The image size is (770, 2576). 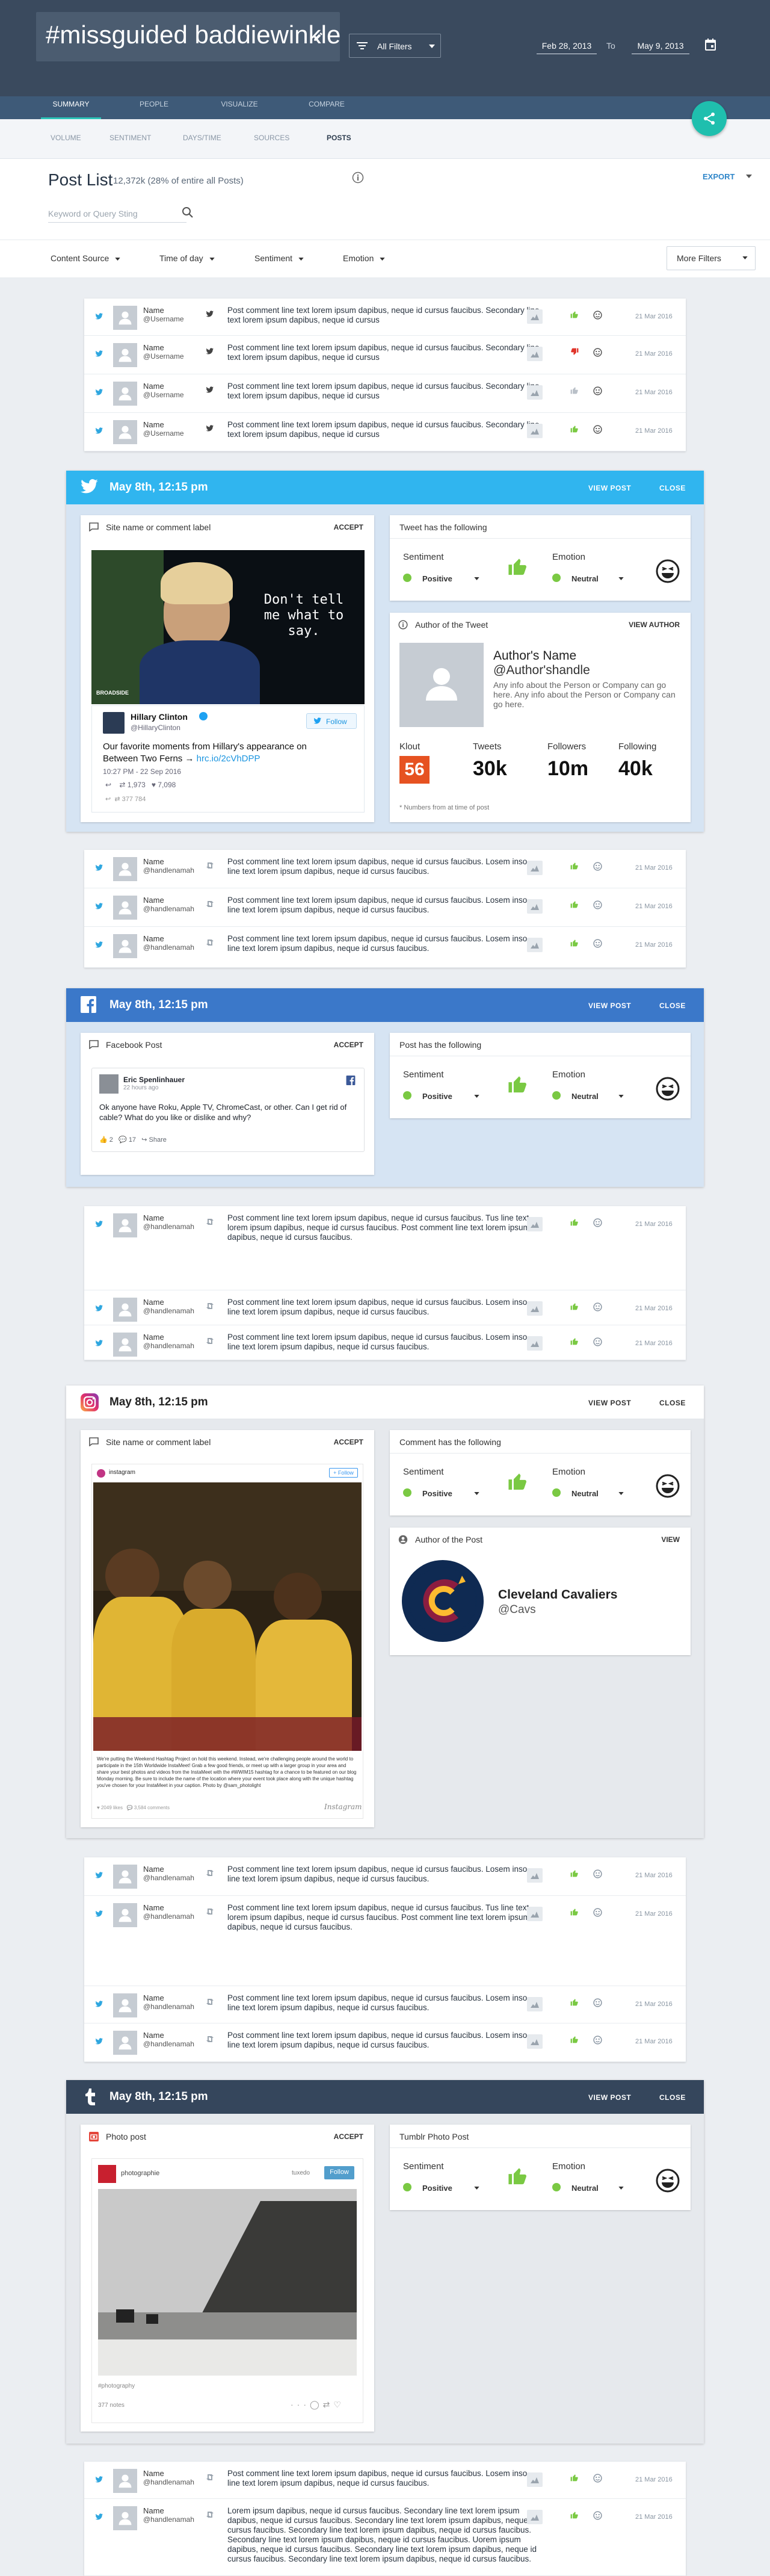 I want to click on subtab-volume: Volume, so click(x=66, y=138).